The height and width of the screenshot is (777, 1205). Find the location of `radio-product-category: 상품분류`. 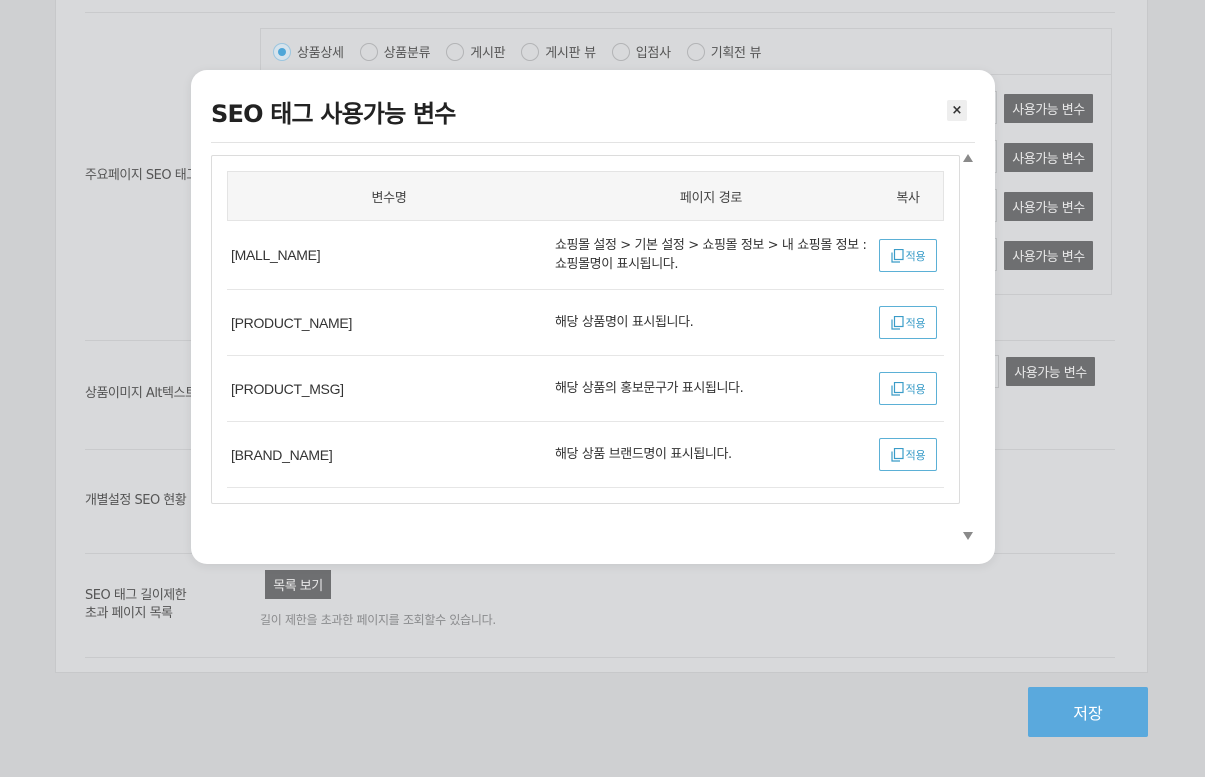

radio-product-category: 상품분류 is located at coordinates (395, 51).